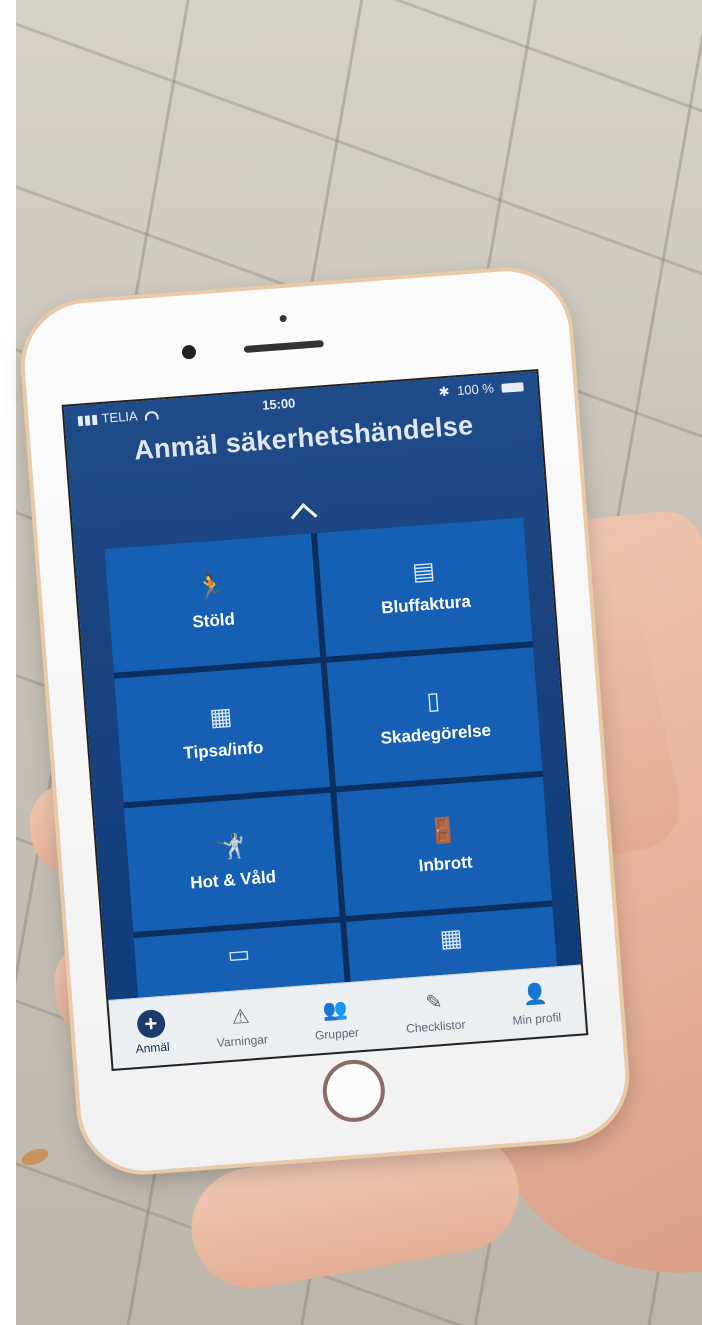 This screenshot has width=702, height=1325. I want to click on clock-label: 15:00, so click(278, 404).